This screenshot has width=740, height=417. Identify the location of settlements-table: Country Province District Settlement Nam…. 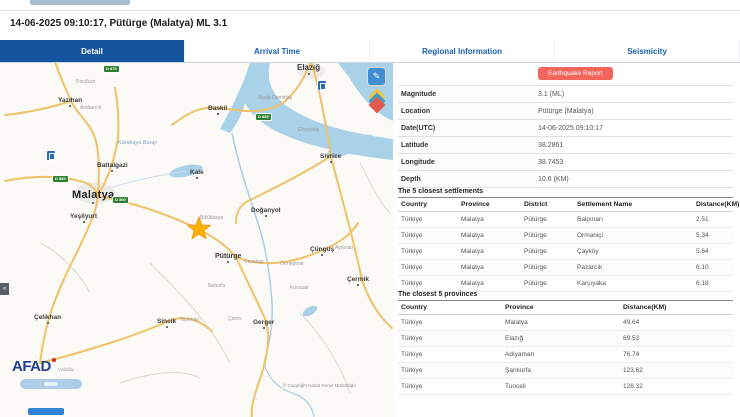
(568, 244).